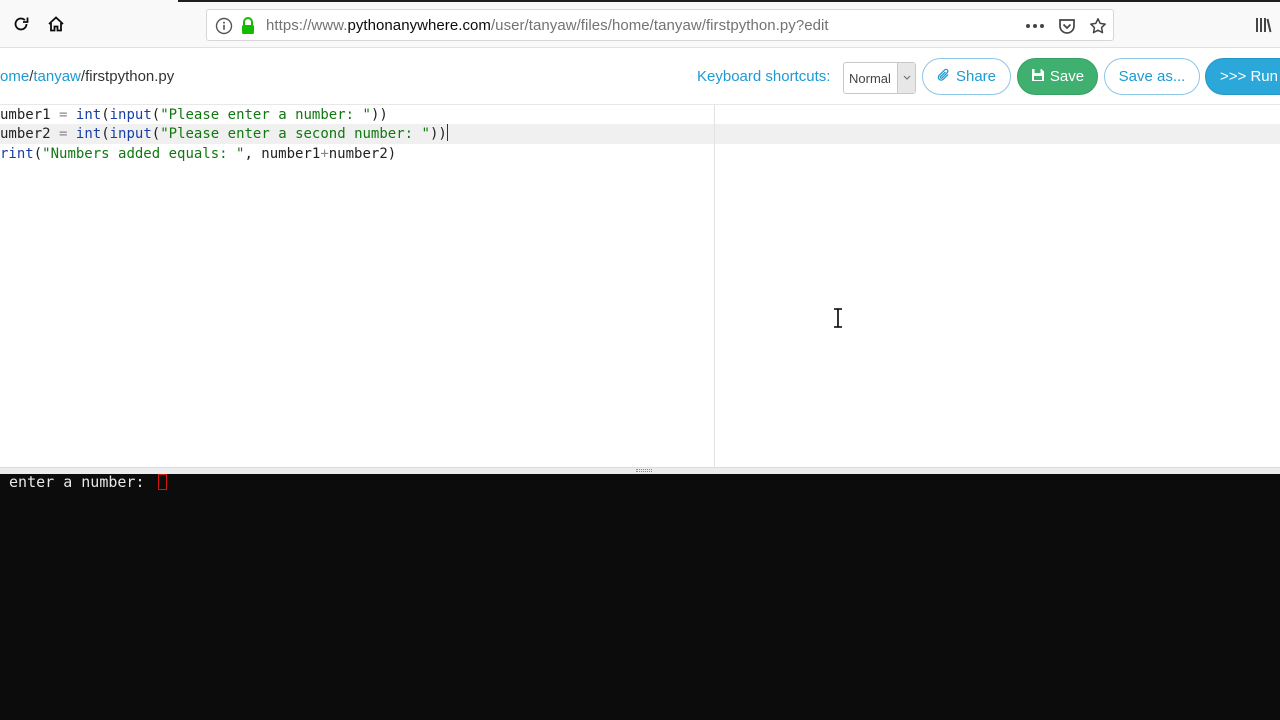 This screenshot has width=1280, height=720. What do you see at coordinates (976, 76) in the screenshot?
I see `share-button-label: Share` at bounding box center [976, 76].